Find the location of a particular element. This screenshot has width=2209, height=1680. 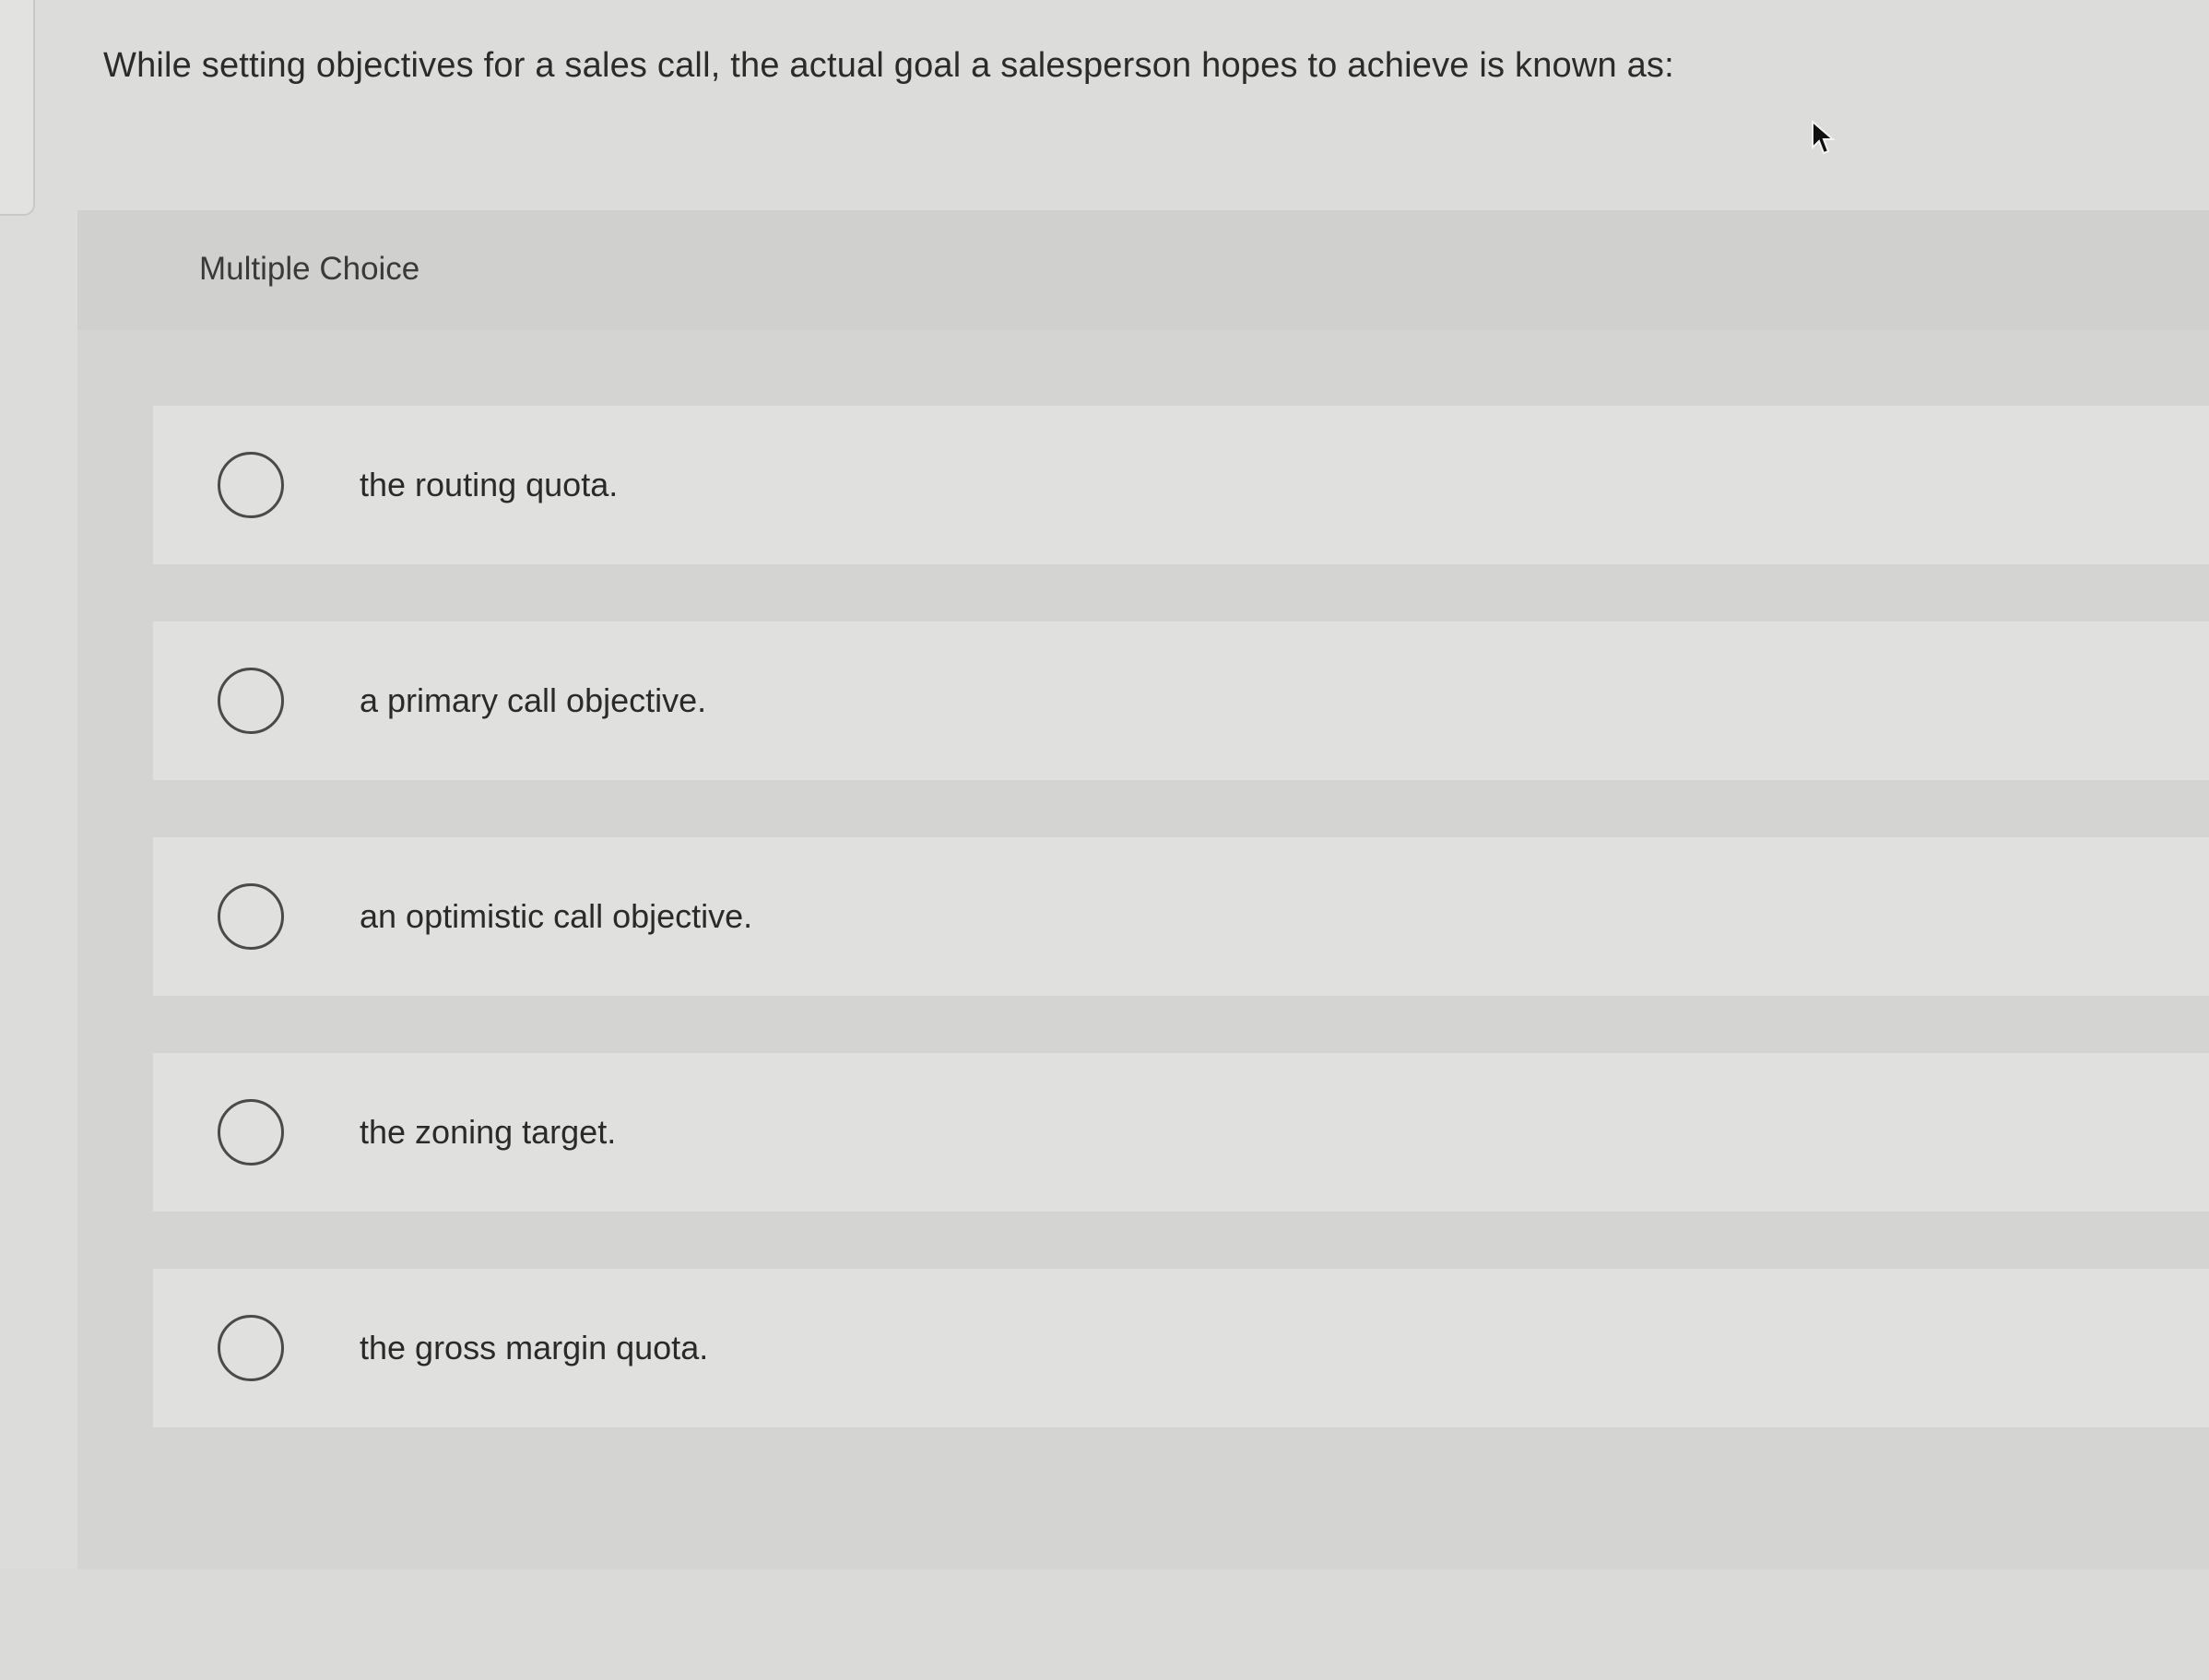

answer-option-label: an optimistic call objective. is located at coordinates (556, 916).